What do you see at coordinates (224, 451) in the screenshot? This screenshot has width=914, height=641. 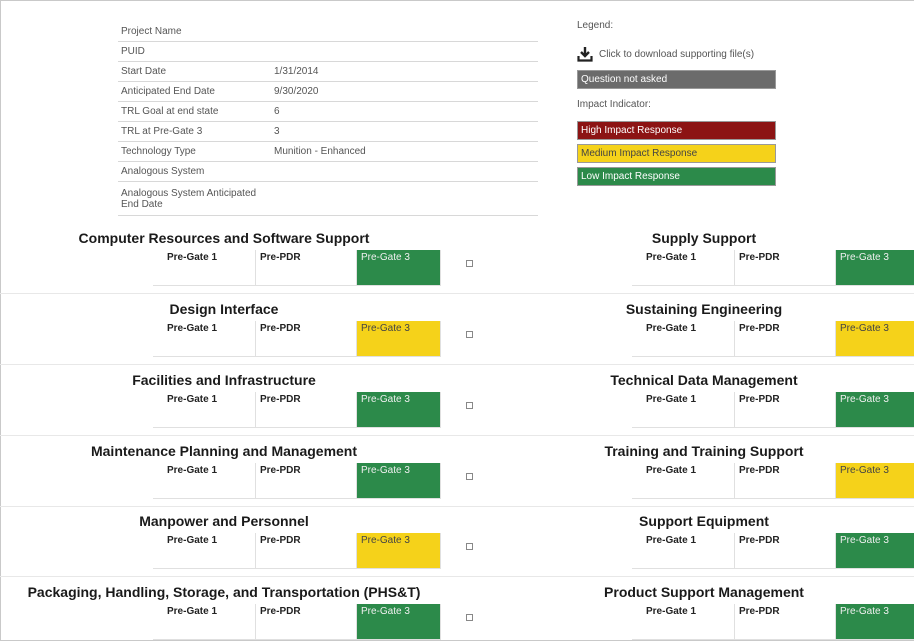 I see `section-title: Maintenance Planning and Management` at bounding box center [224, 451].